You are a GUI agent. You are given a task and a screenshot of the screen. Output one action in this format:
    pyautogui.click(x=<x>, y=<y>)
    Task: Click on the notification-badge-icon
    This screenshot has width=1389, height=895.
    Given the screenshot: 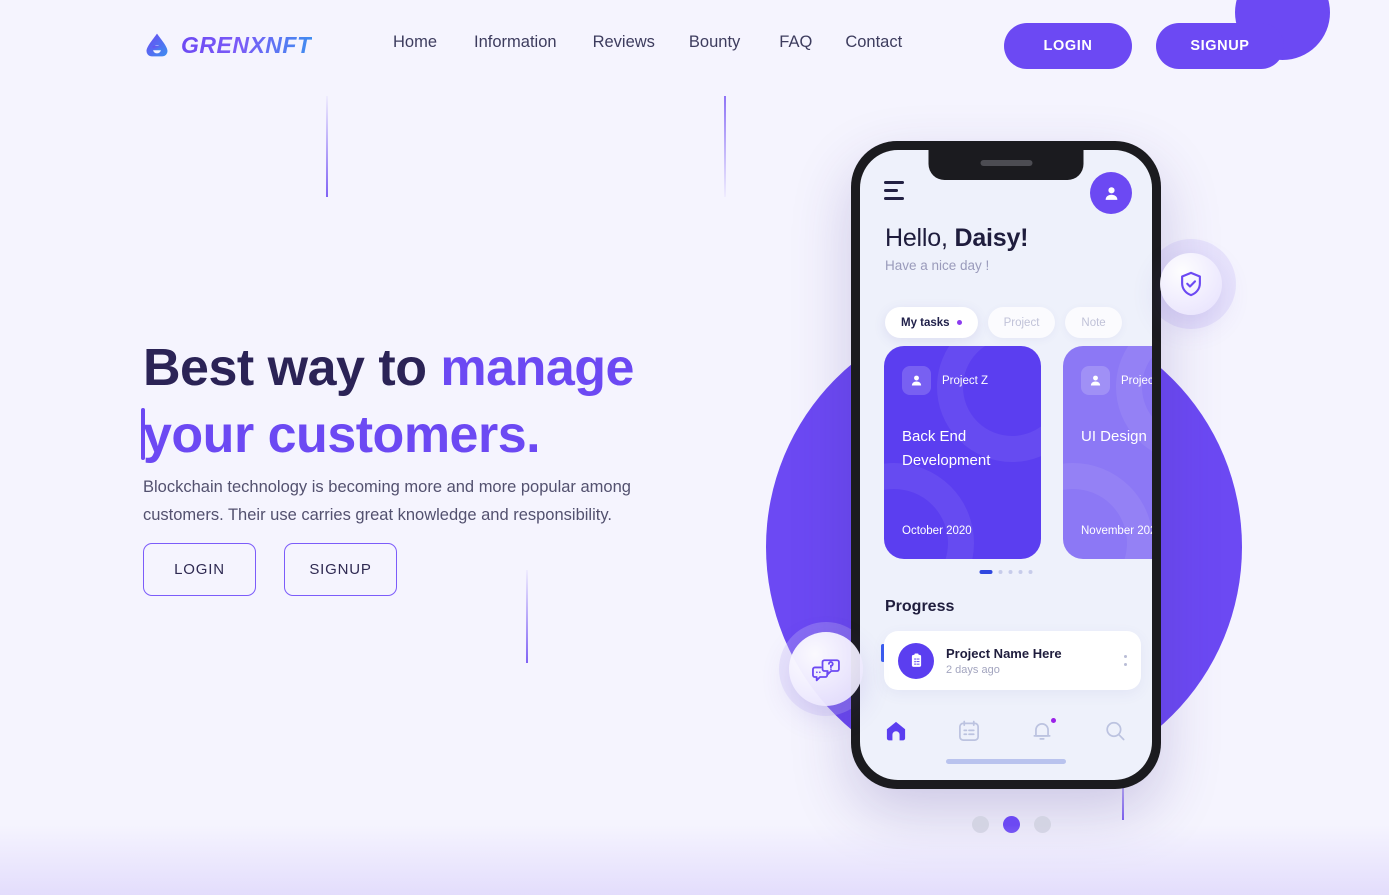 What is the action you would take?
    pyautogui.click(x=1053, y=720)
    